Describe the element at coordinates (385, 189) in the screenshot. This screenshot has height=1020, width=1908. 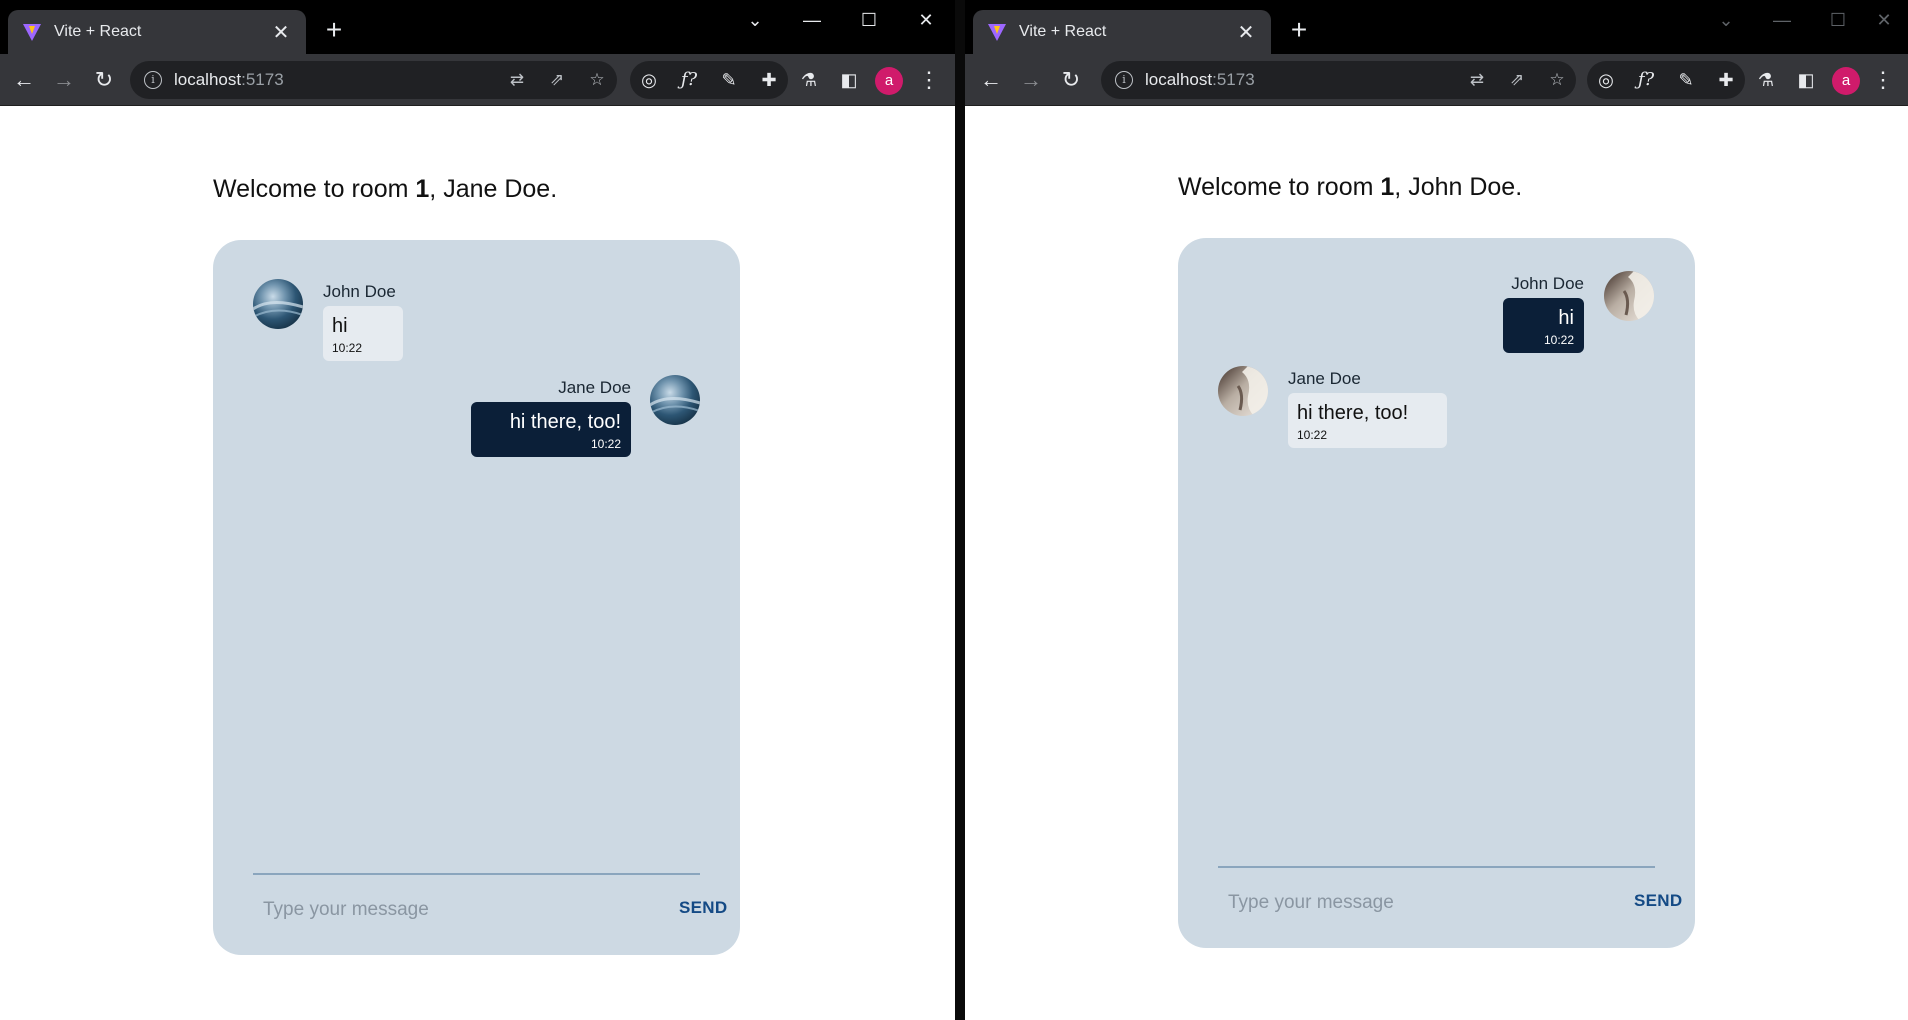
I see `welcome-heading: Welcome to room 1, Jane Doe.` at that location.